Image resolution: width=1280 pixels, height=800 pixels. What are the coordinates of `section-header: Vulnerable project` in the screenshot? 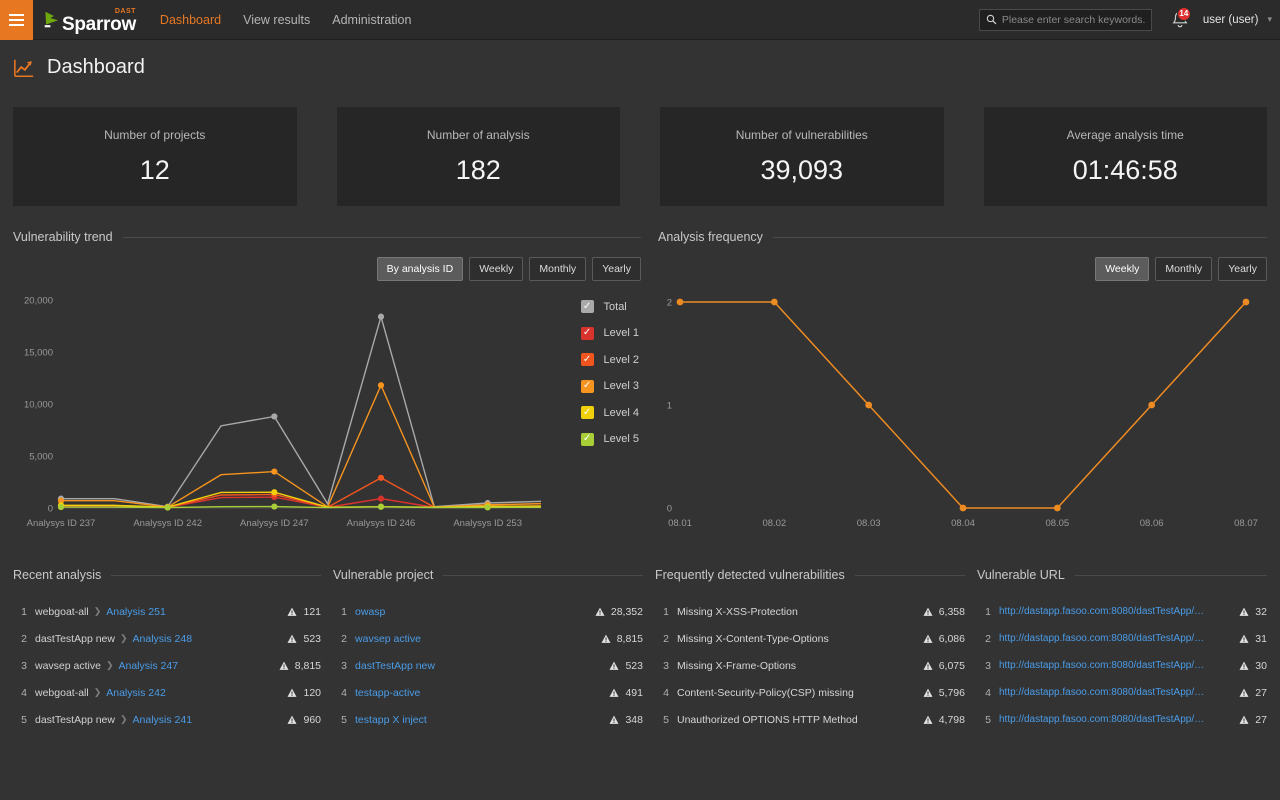 It's located at (488, 575).